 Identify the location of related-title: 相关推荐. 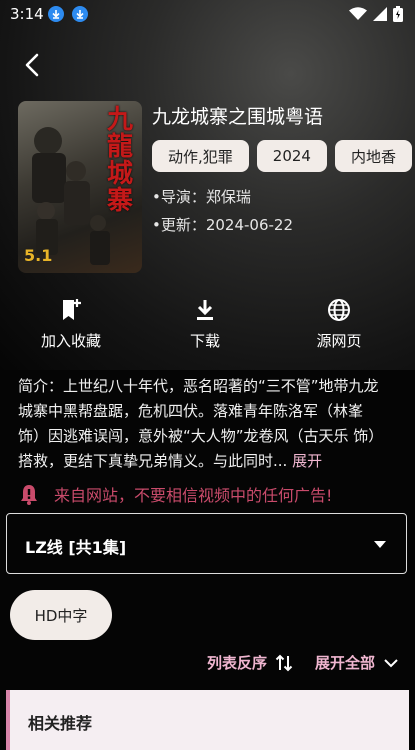
(60, 723).